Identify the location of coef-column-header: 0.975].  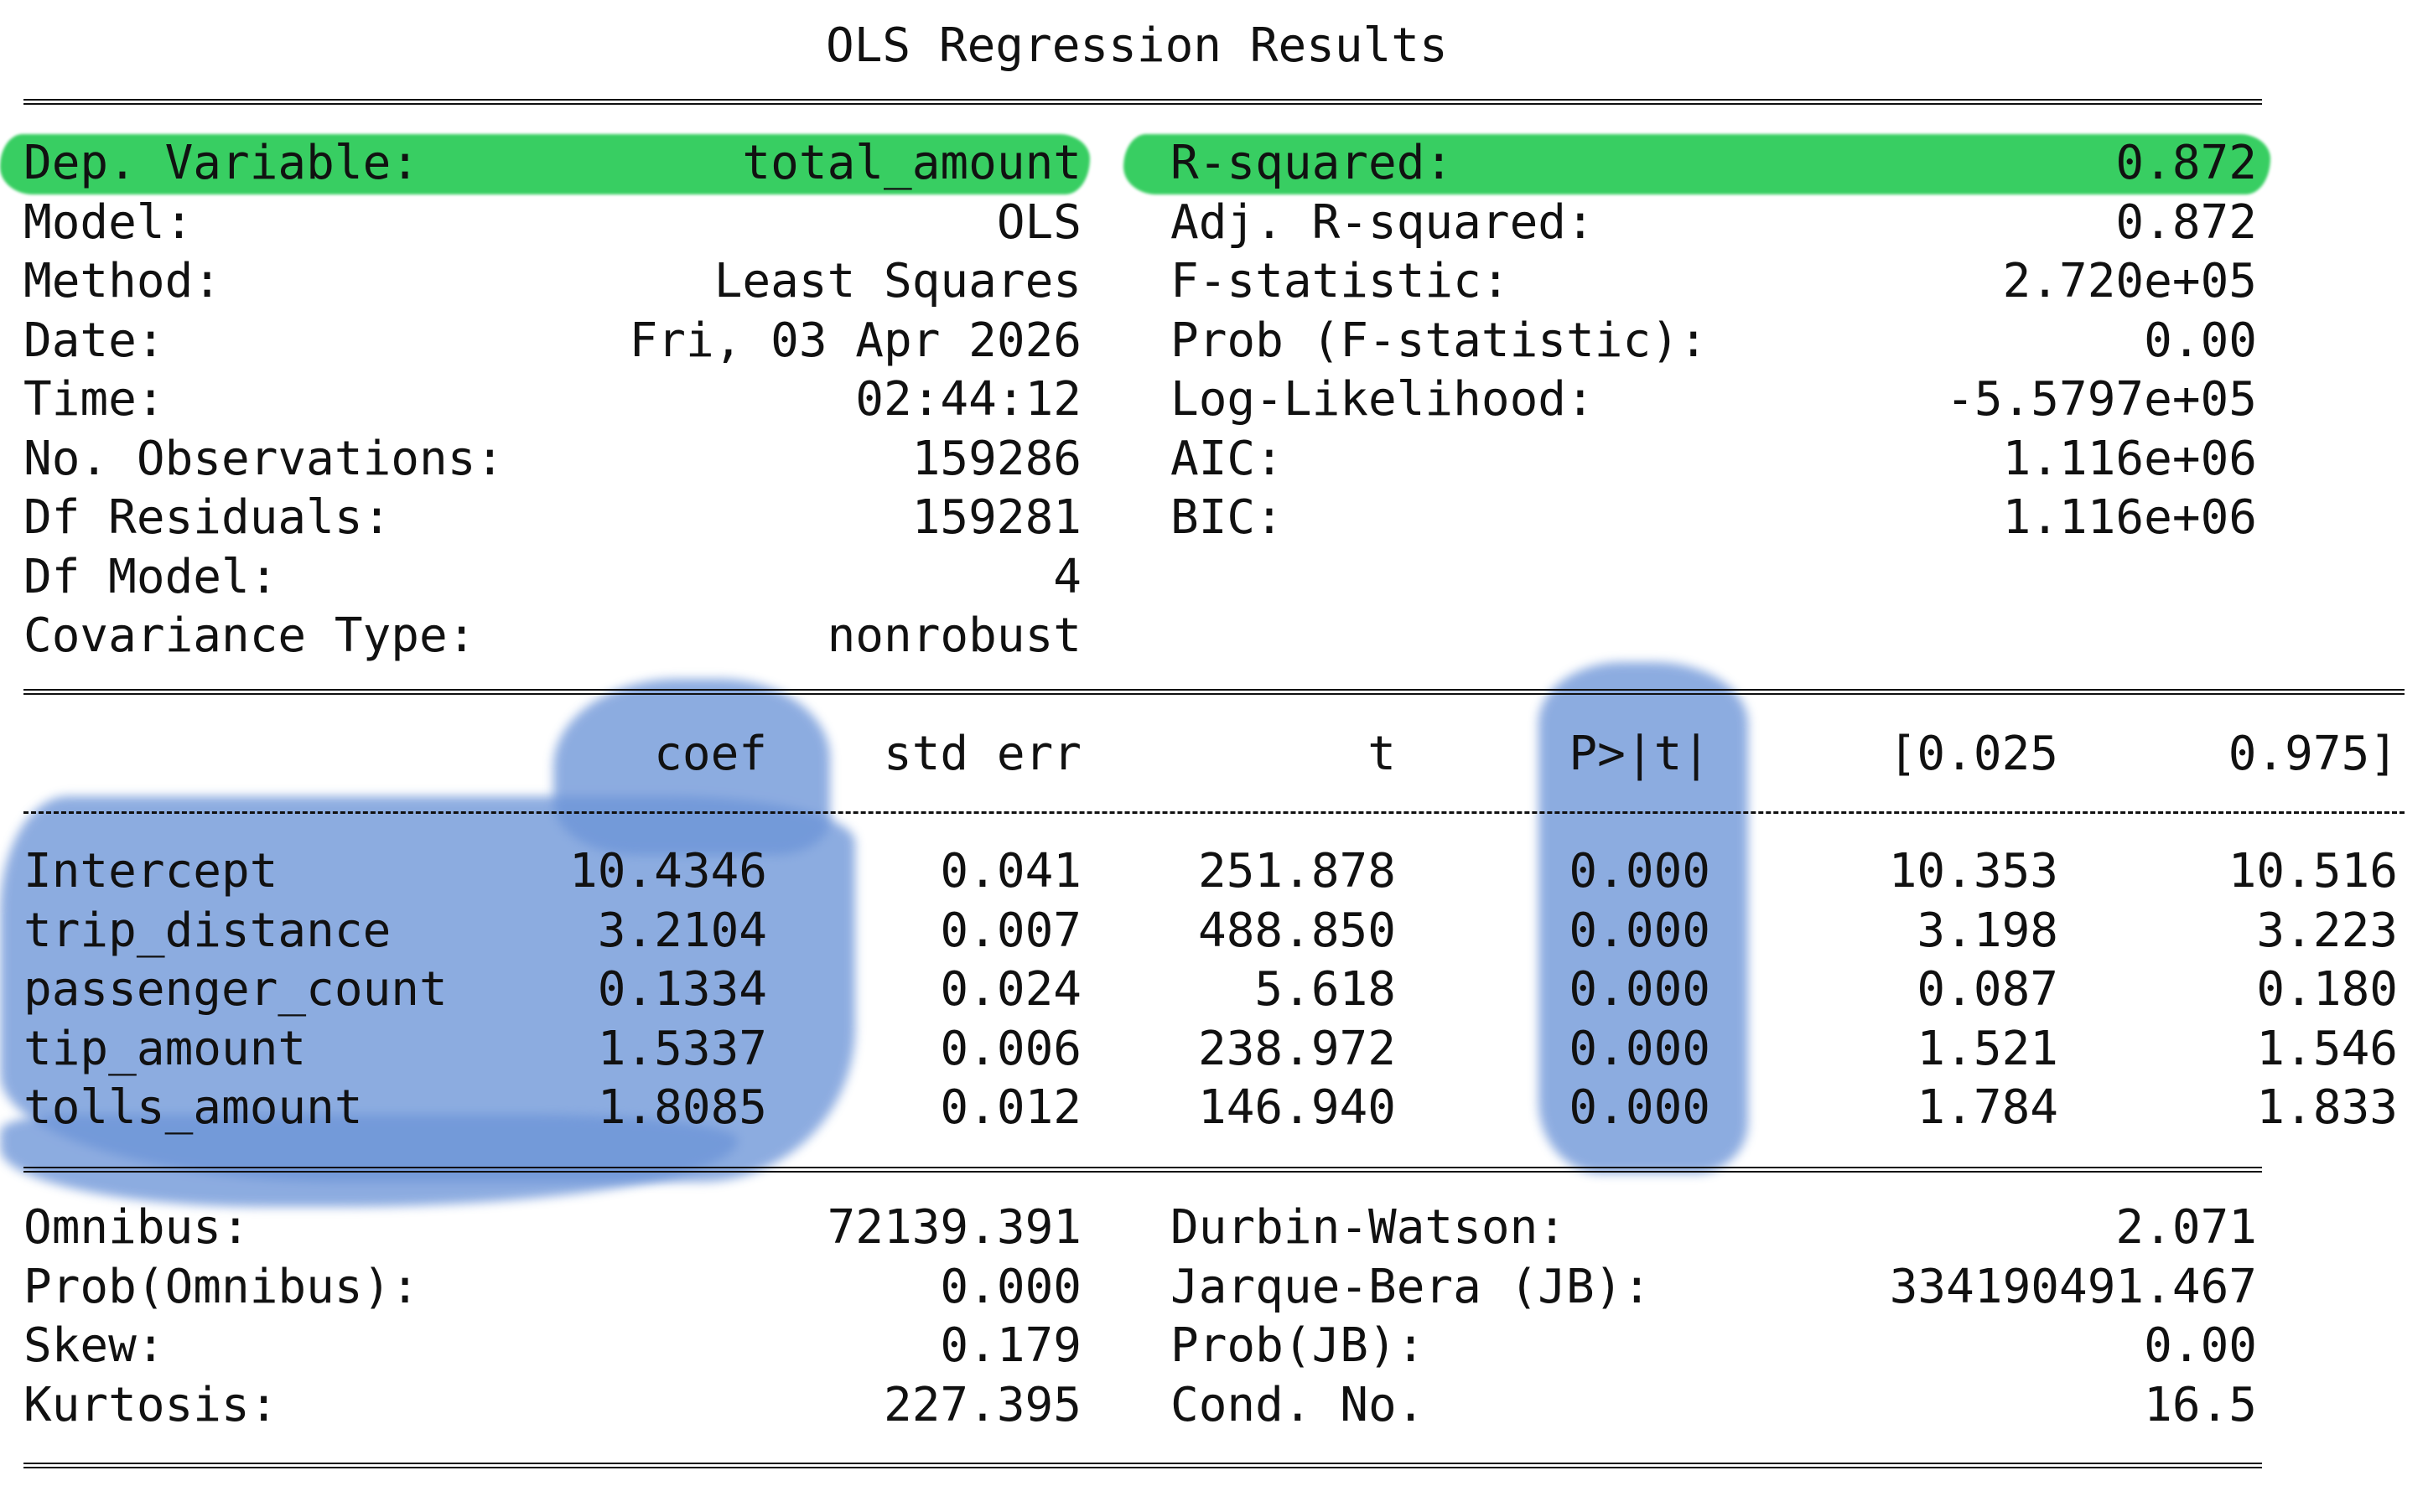
(2313, 754).